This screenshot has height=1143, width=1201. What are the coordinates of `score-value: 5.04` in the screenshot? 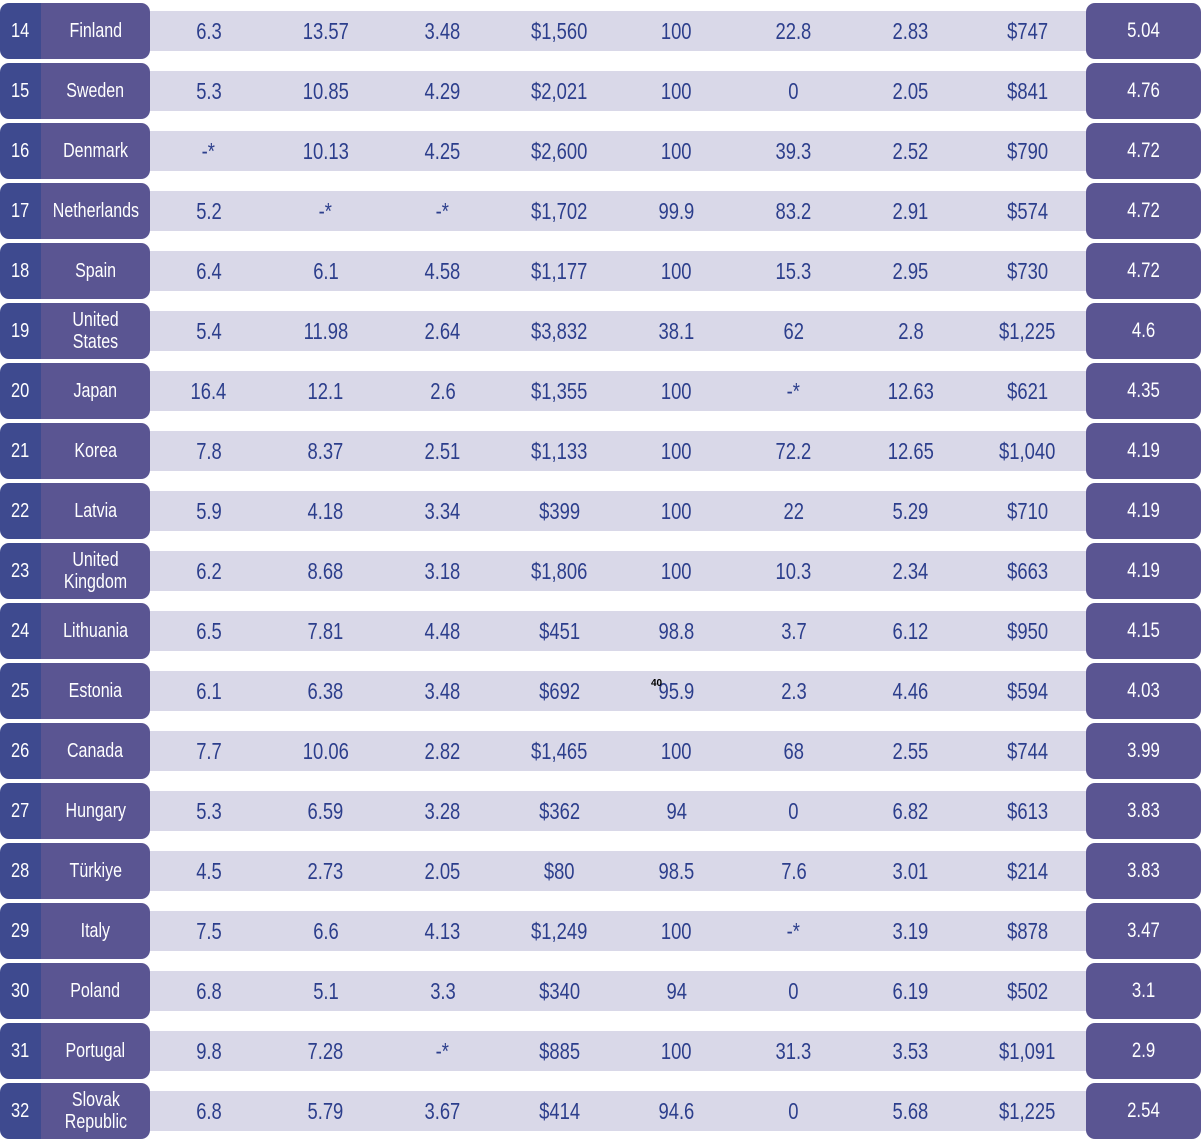 It's located at (1143, 30).